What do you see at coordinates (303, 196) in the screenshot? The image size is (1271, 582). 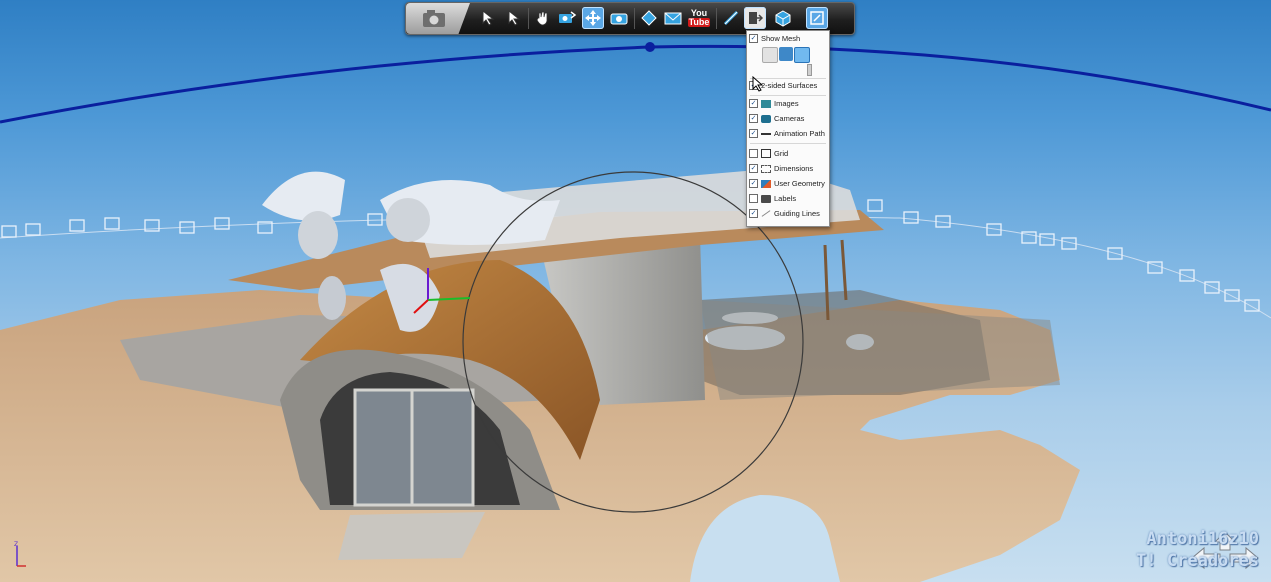 I see `fabric-canopy` at bounding box center [303, 196].